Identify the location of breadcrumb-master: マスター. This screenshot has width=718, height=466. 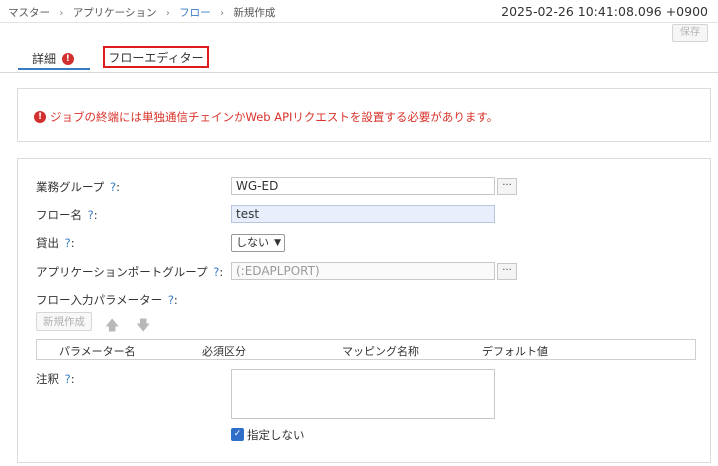
(29, 12).